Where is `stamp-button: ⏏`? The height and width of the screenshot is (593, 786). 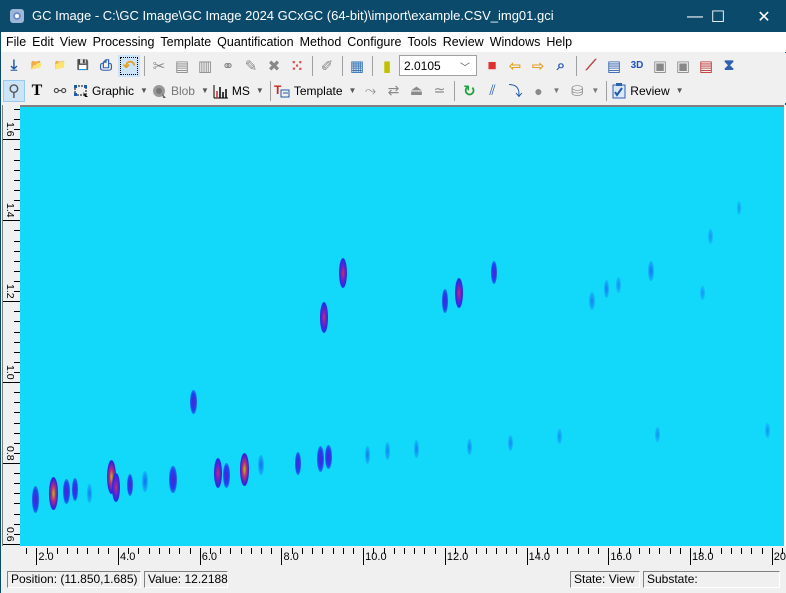
stamp-button: ⏏ is located at coordinates (416, 91).